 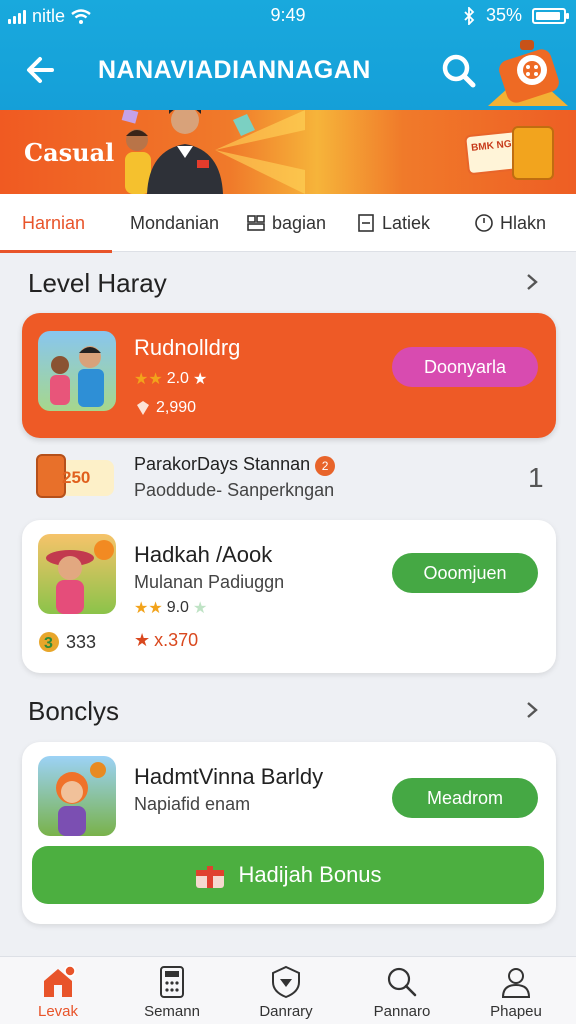 I want to click on bonus-card-button: Meadrom, so click(x=465, y=798).